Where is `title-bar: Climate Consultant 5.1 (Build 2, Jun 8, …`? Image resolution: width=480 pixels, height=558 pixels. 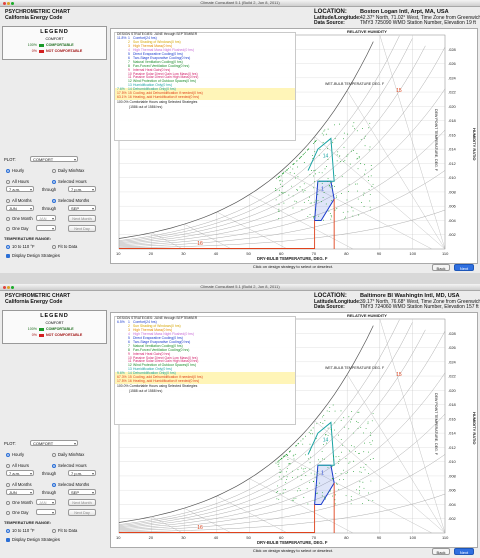
title-bar: Climate Consultant 5.1 (Build 2, Jun 8, … is located at coordinates (240, 287).